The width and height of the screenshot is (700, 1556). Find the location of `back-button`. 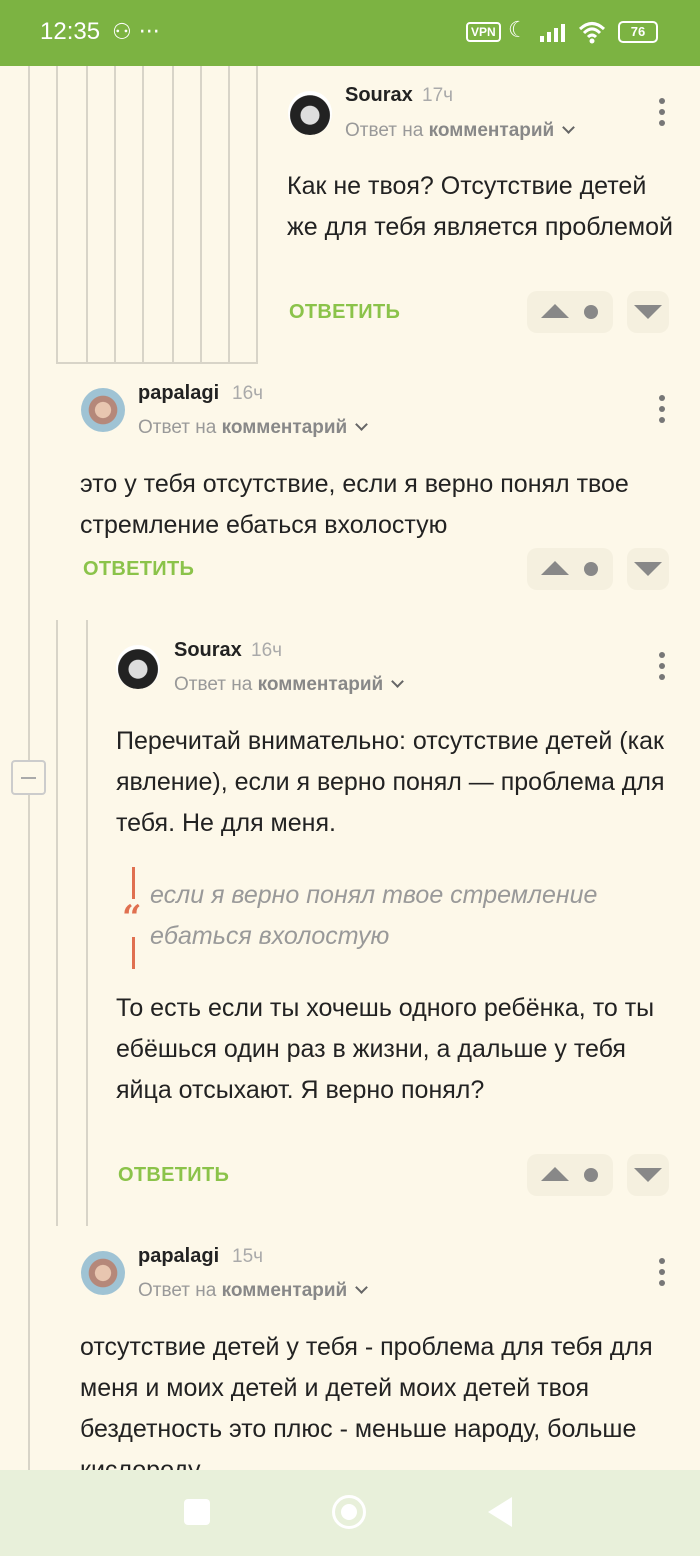

back-button is located at coordinates (500, 1512).